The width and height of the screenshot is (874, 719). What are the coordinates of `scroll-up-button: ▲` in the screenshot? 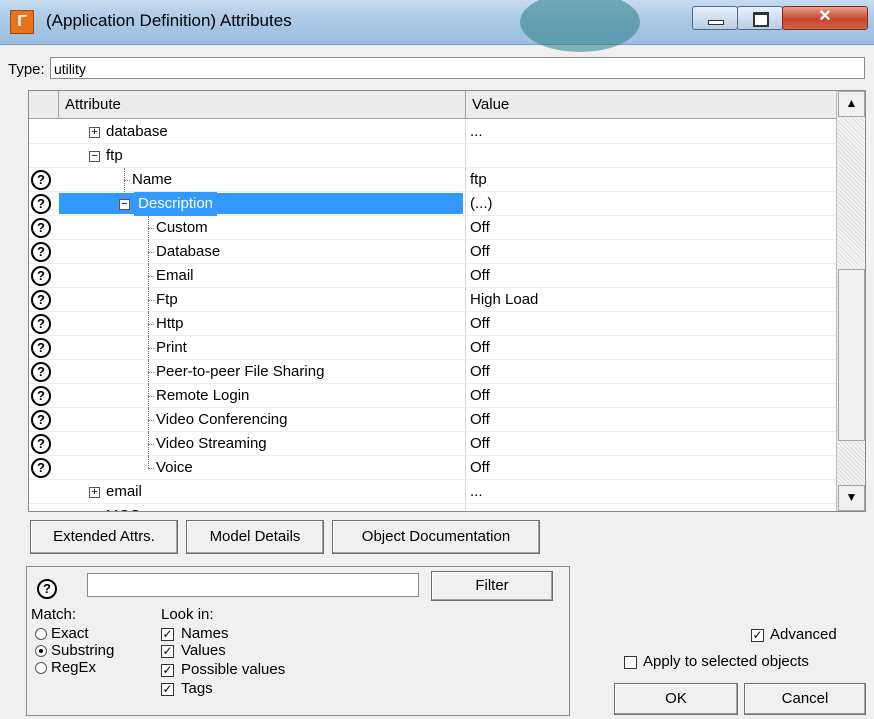 It's located at (851, 104).